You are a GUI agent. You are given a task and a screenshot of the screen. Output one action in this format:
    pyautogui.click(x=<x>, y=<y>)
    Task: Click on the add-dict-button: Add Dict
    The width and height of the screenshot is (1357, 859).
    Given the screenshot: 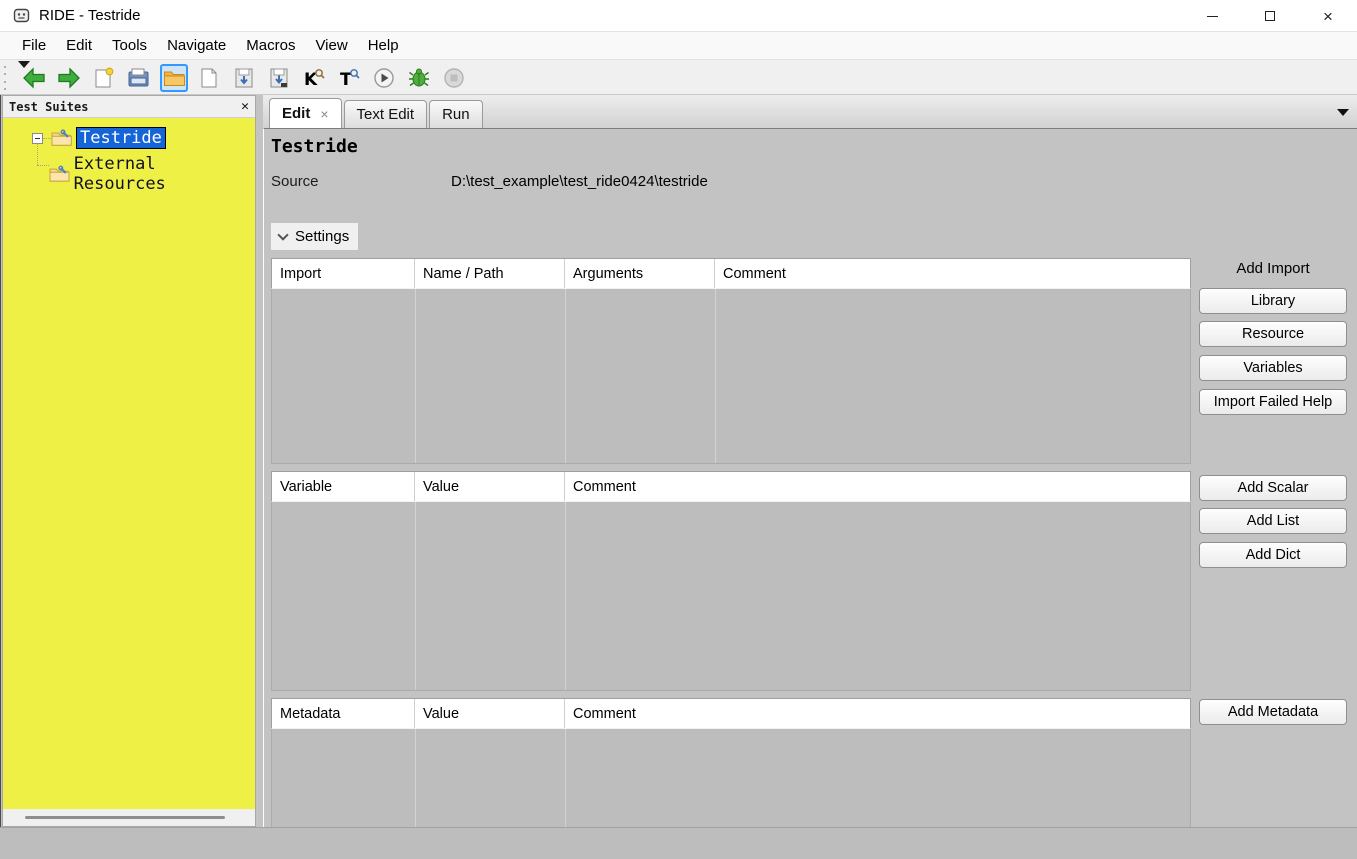 What is the action you would take?
    pyautogui.click(x=1273, y=555)
    